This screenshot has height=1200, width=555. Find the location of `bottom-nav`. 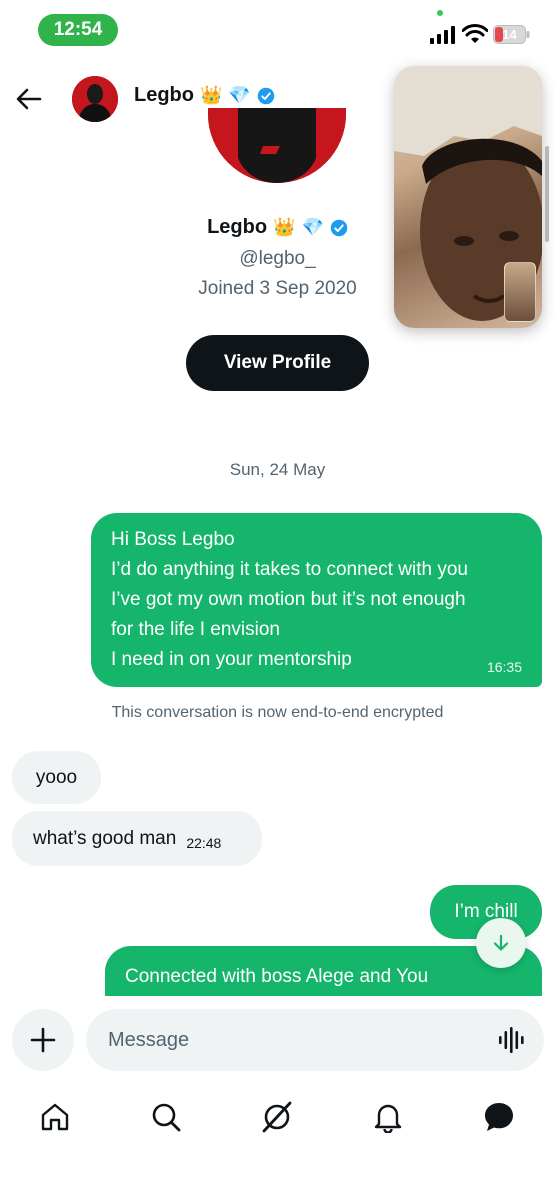

bottom-nav is located at coordinates (277, 1117).